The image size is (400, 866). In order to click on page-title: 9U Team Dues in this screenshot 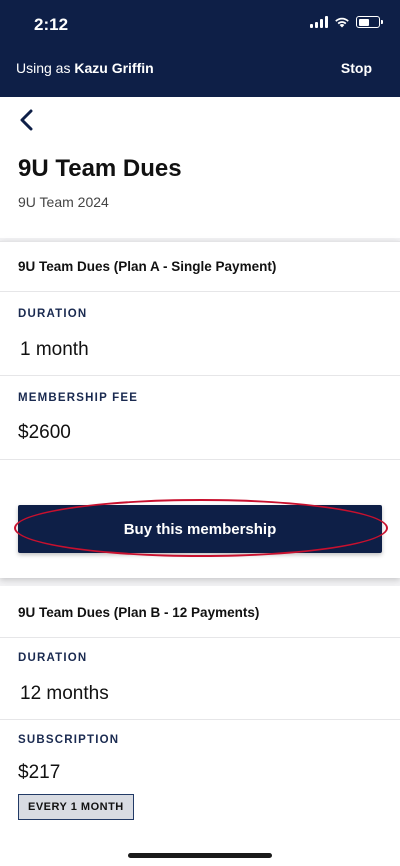, I will do `click(100, 168)`.